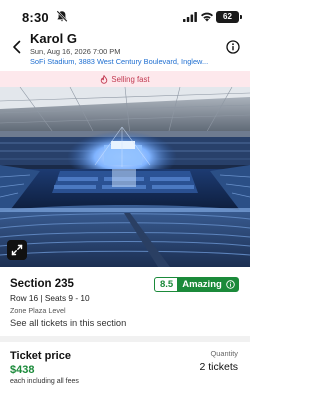 Image resolution: width=320 pixels, height=400 pixels. I want to click on section-divider, so click(125, 339).